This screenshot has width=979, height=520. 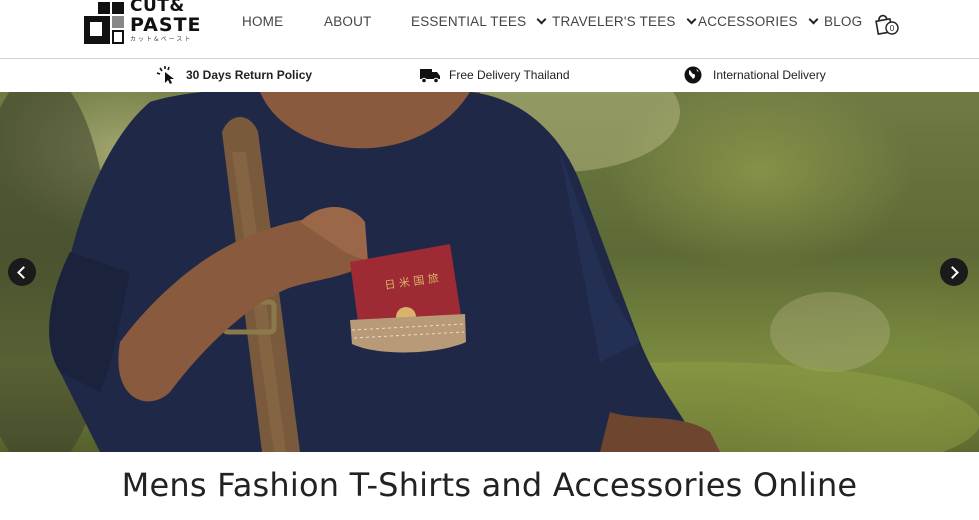 I want to click on usp-international-delivery: International Delivery, so click(x=754, y=75).